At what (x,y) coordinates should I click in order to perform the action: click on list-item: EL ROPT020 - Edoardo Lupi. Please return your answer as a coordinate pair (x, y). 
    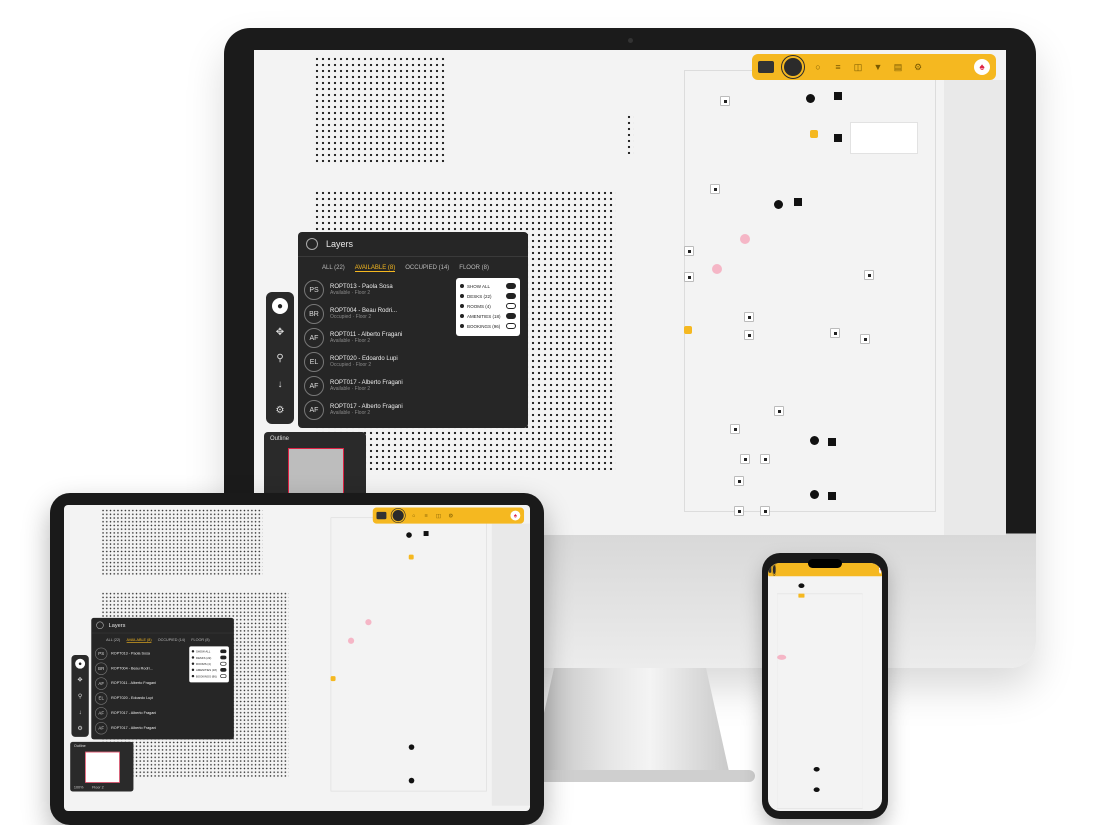
    Looking at the image, I should click on (162, 698).